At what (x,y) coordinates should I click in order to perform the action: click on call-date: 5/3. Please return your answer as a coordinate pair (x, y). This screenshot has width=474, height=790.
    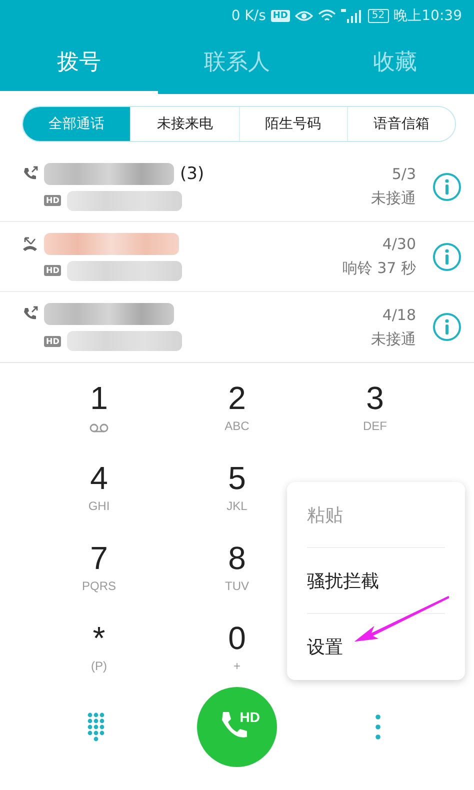
    Looking at the image, I should click on (403, 174).